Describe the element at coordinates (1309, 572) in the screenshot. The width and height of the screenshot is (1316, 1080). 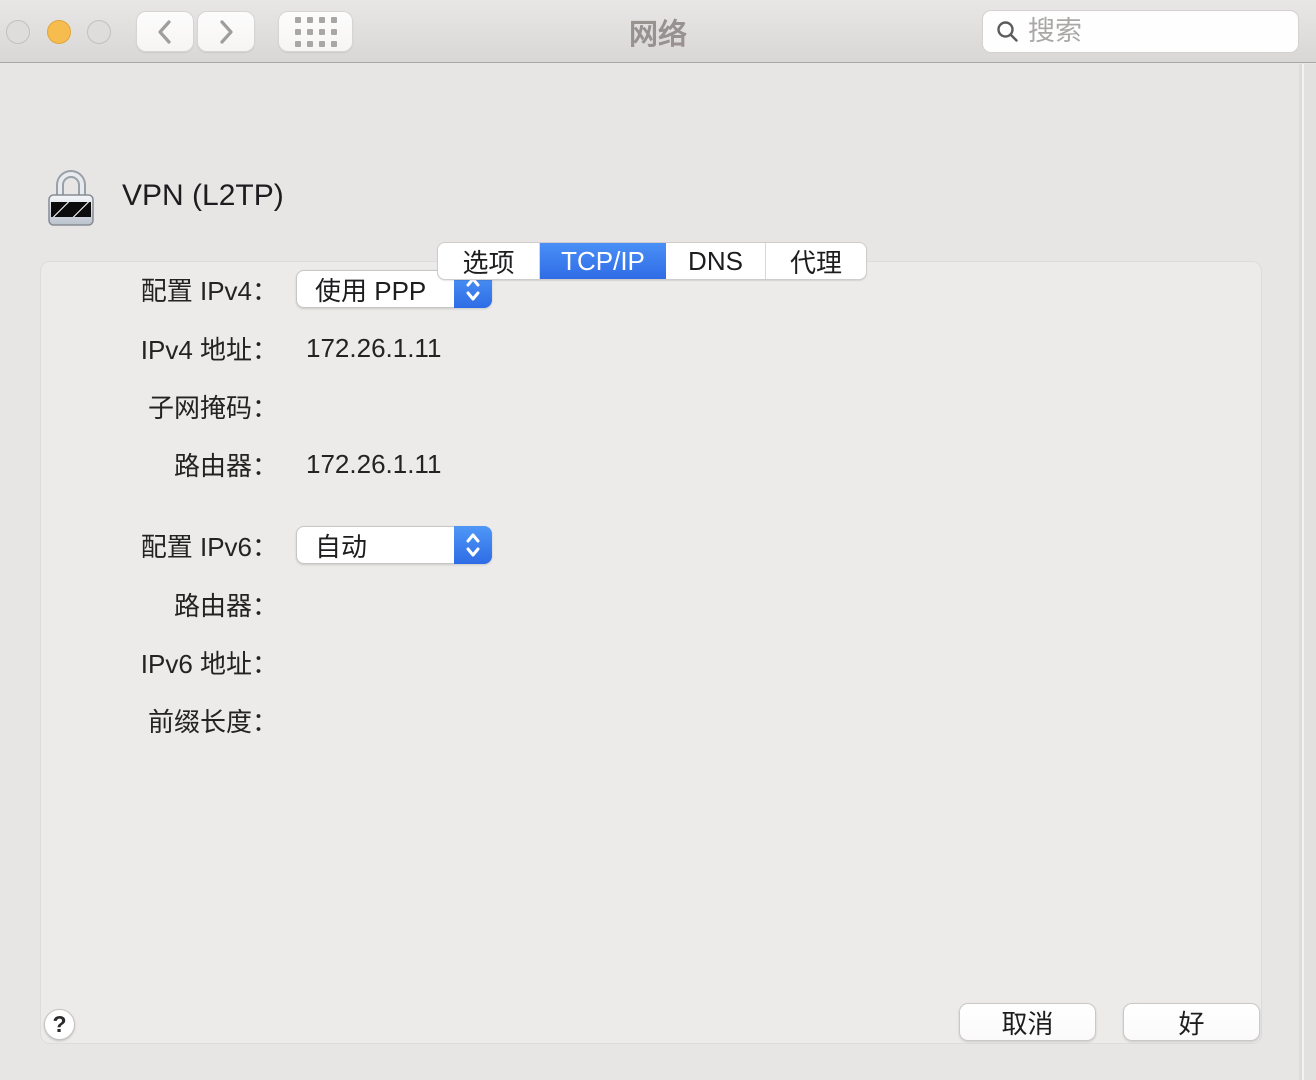
I see `desktop-edge-strip` at that location.